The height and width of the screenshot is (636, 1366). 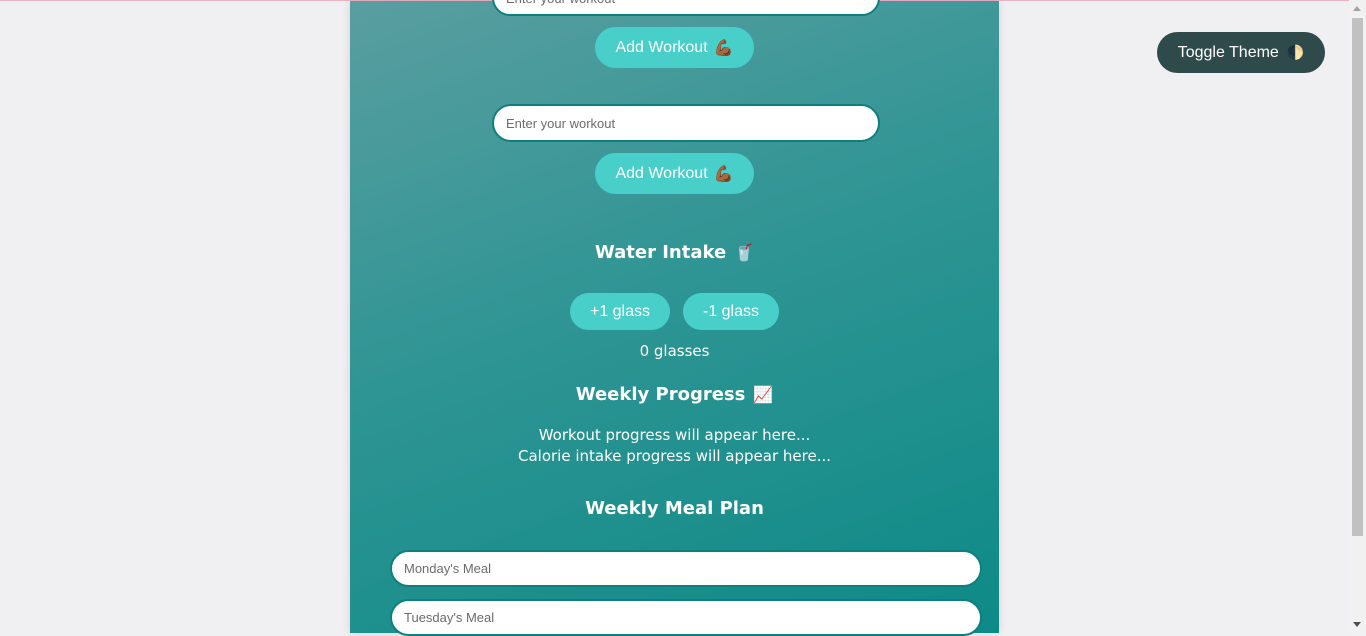 I want to click on weekly-meal-plan-heading: Weekly Meal Plan, so click(x=674, y=508).